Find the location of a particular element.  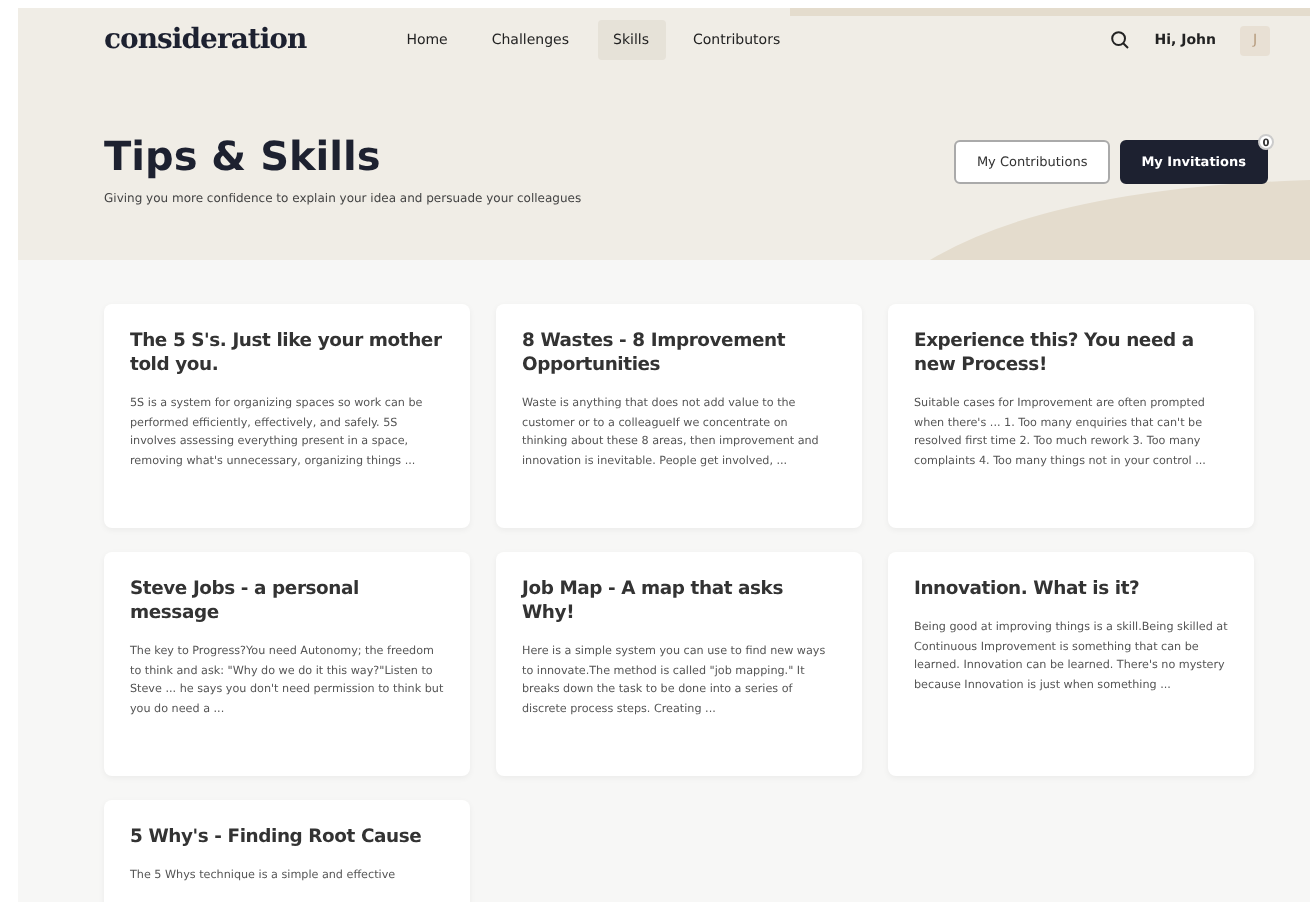

card-title: 5 Why's - Finding Root Cause is located at coordinates (277, 838).